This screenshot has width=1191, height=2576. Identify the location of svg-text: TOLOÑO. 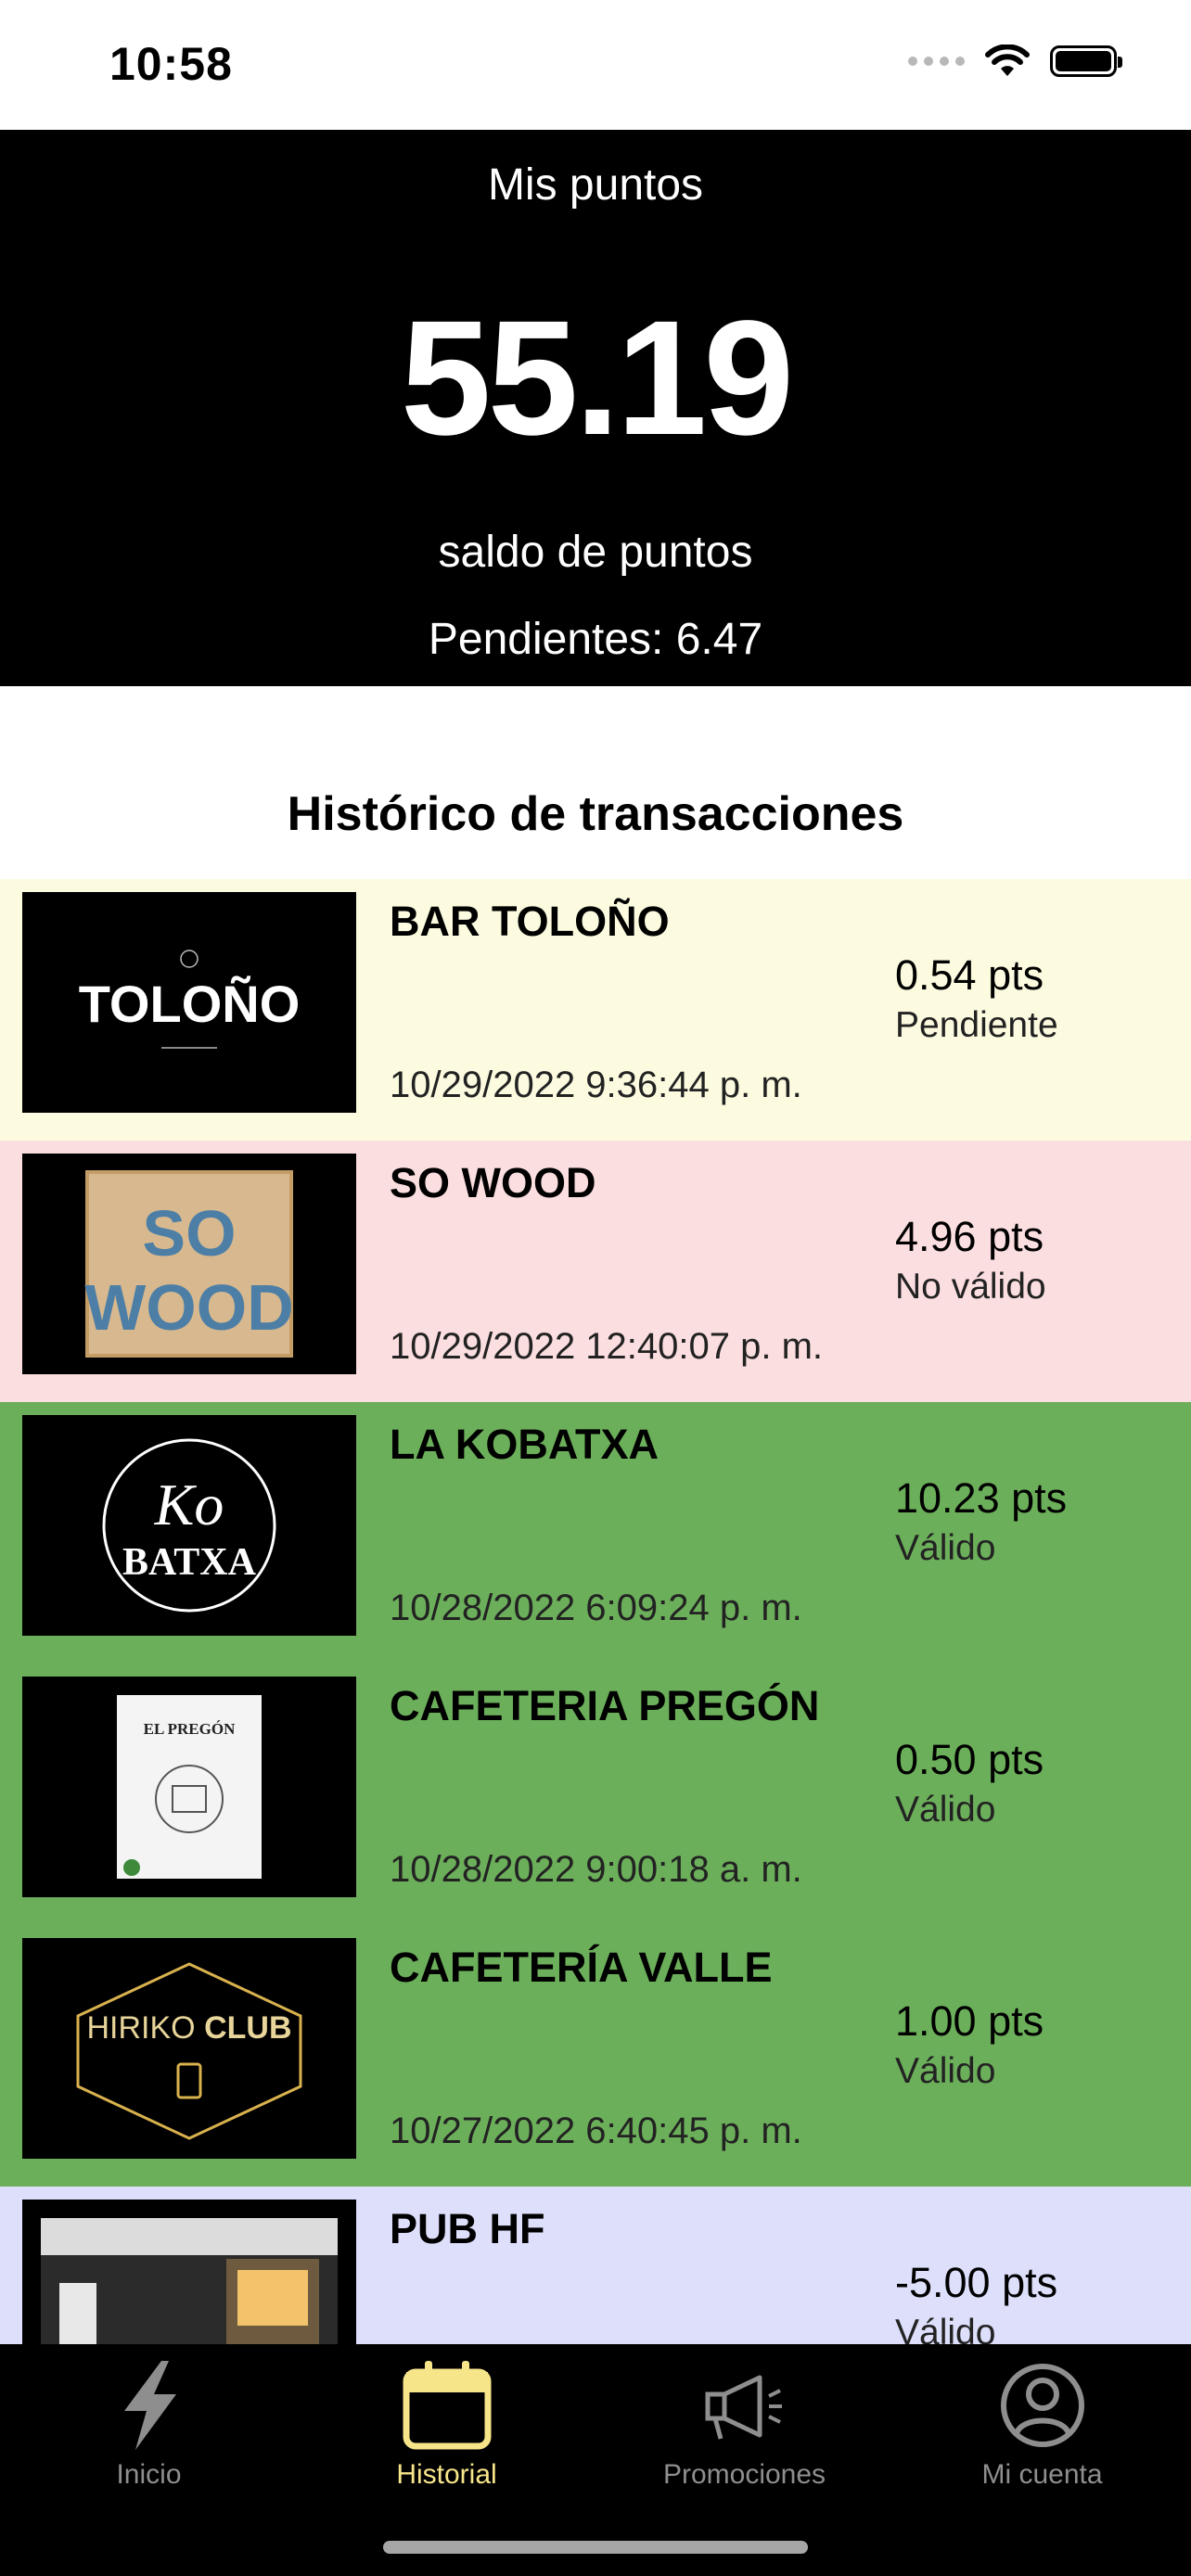
(190, 1004).